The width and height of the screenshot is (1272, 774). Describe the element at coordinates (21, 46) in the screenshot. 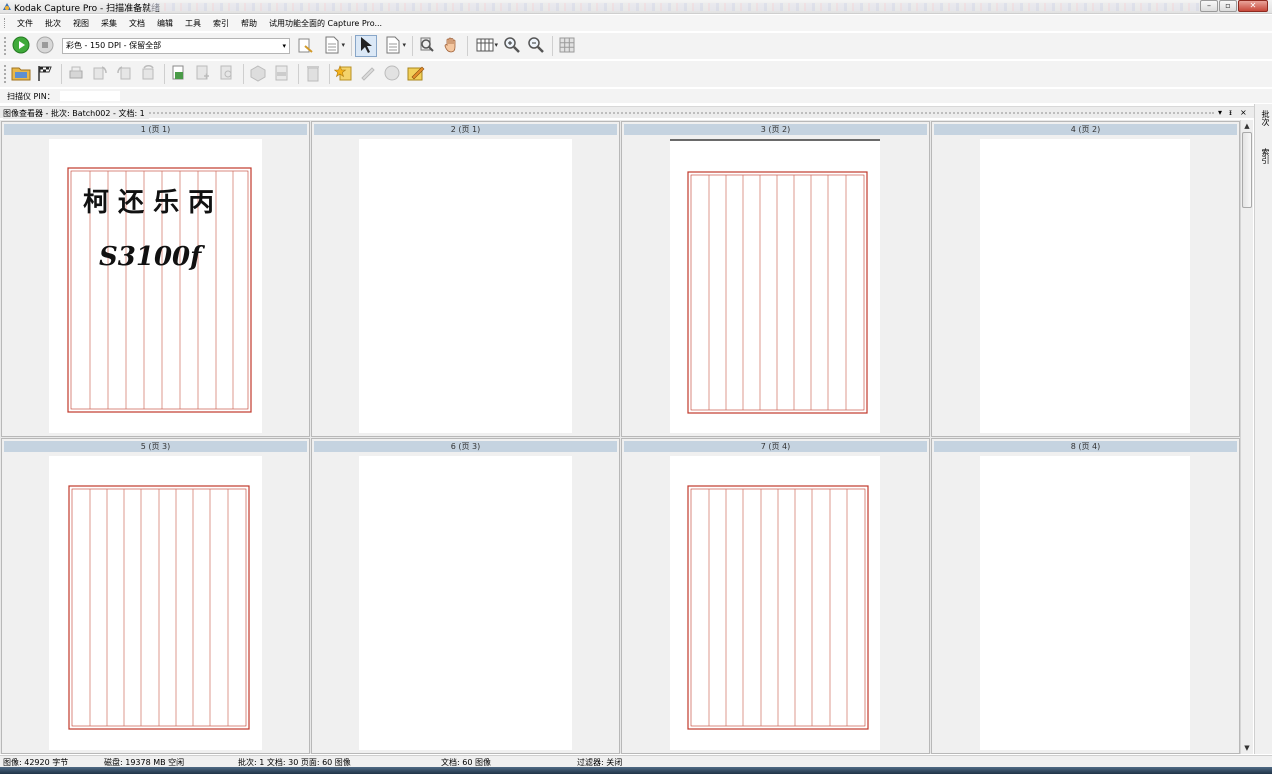

I see `start-scan-button` at that location.